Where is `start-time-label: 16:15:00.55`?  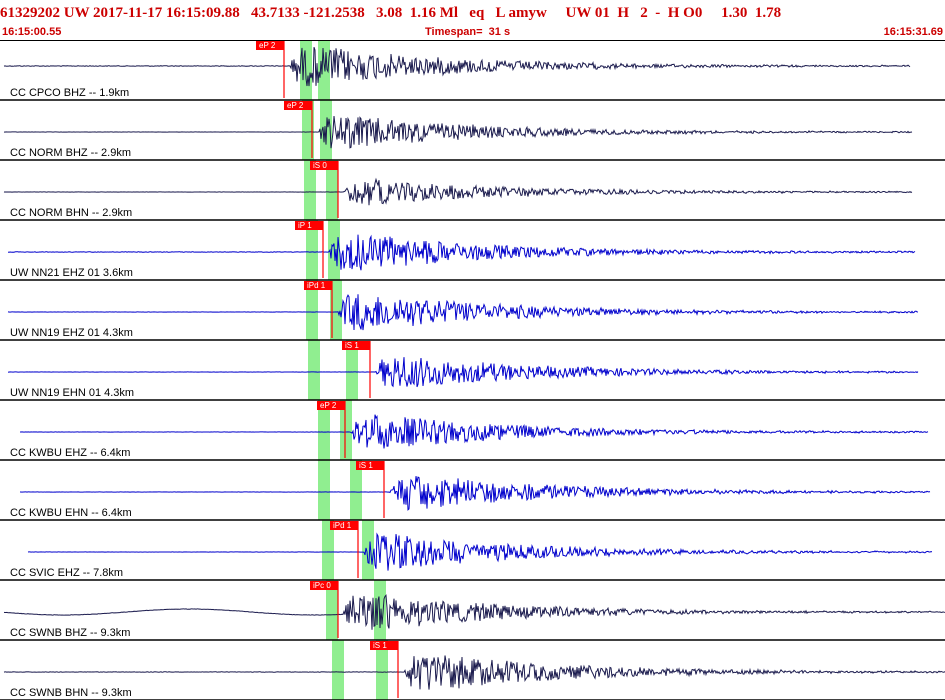
start-time-label: 16:15:00.55 is located at coordinates (32, 32).